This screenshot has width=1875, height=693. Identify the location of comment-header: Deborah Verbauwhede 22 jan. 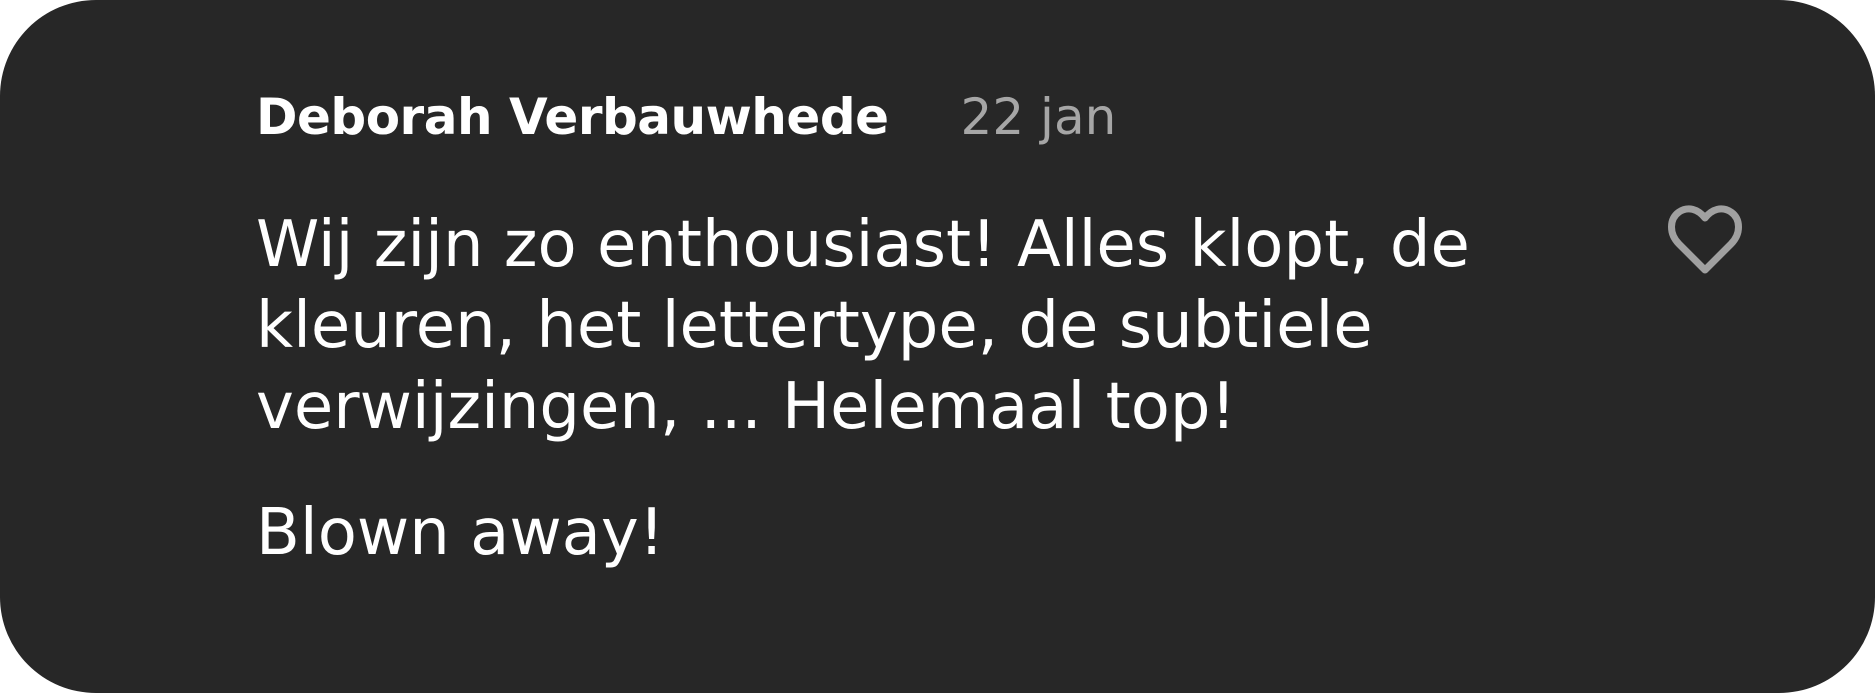
(686, 117).